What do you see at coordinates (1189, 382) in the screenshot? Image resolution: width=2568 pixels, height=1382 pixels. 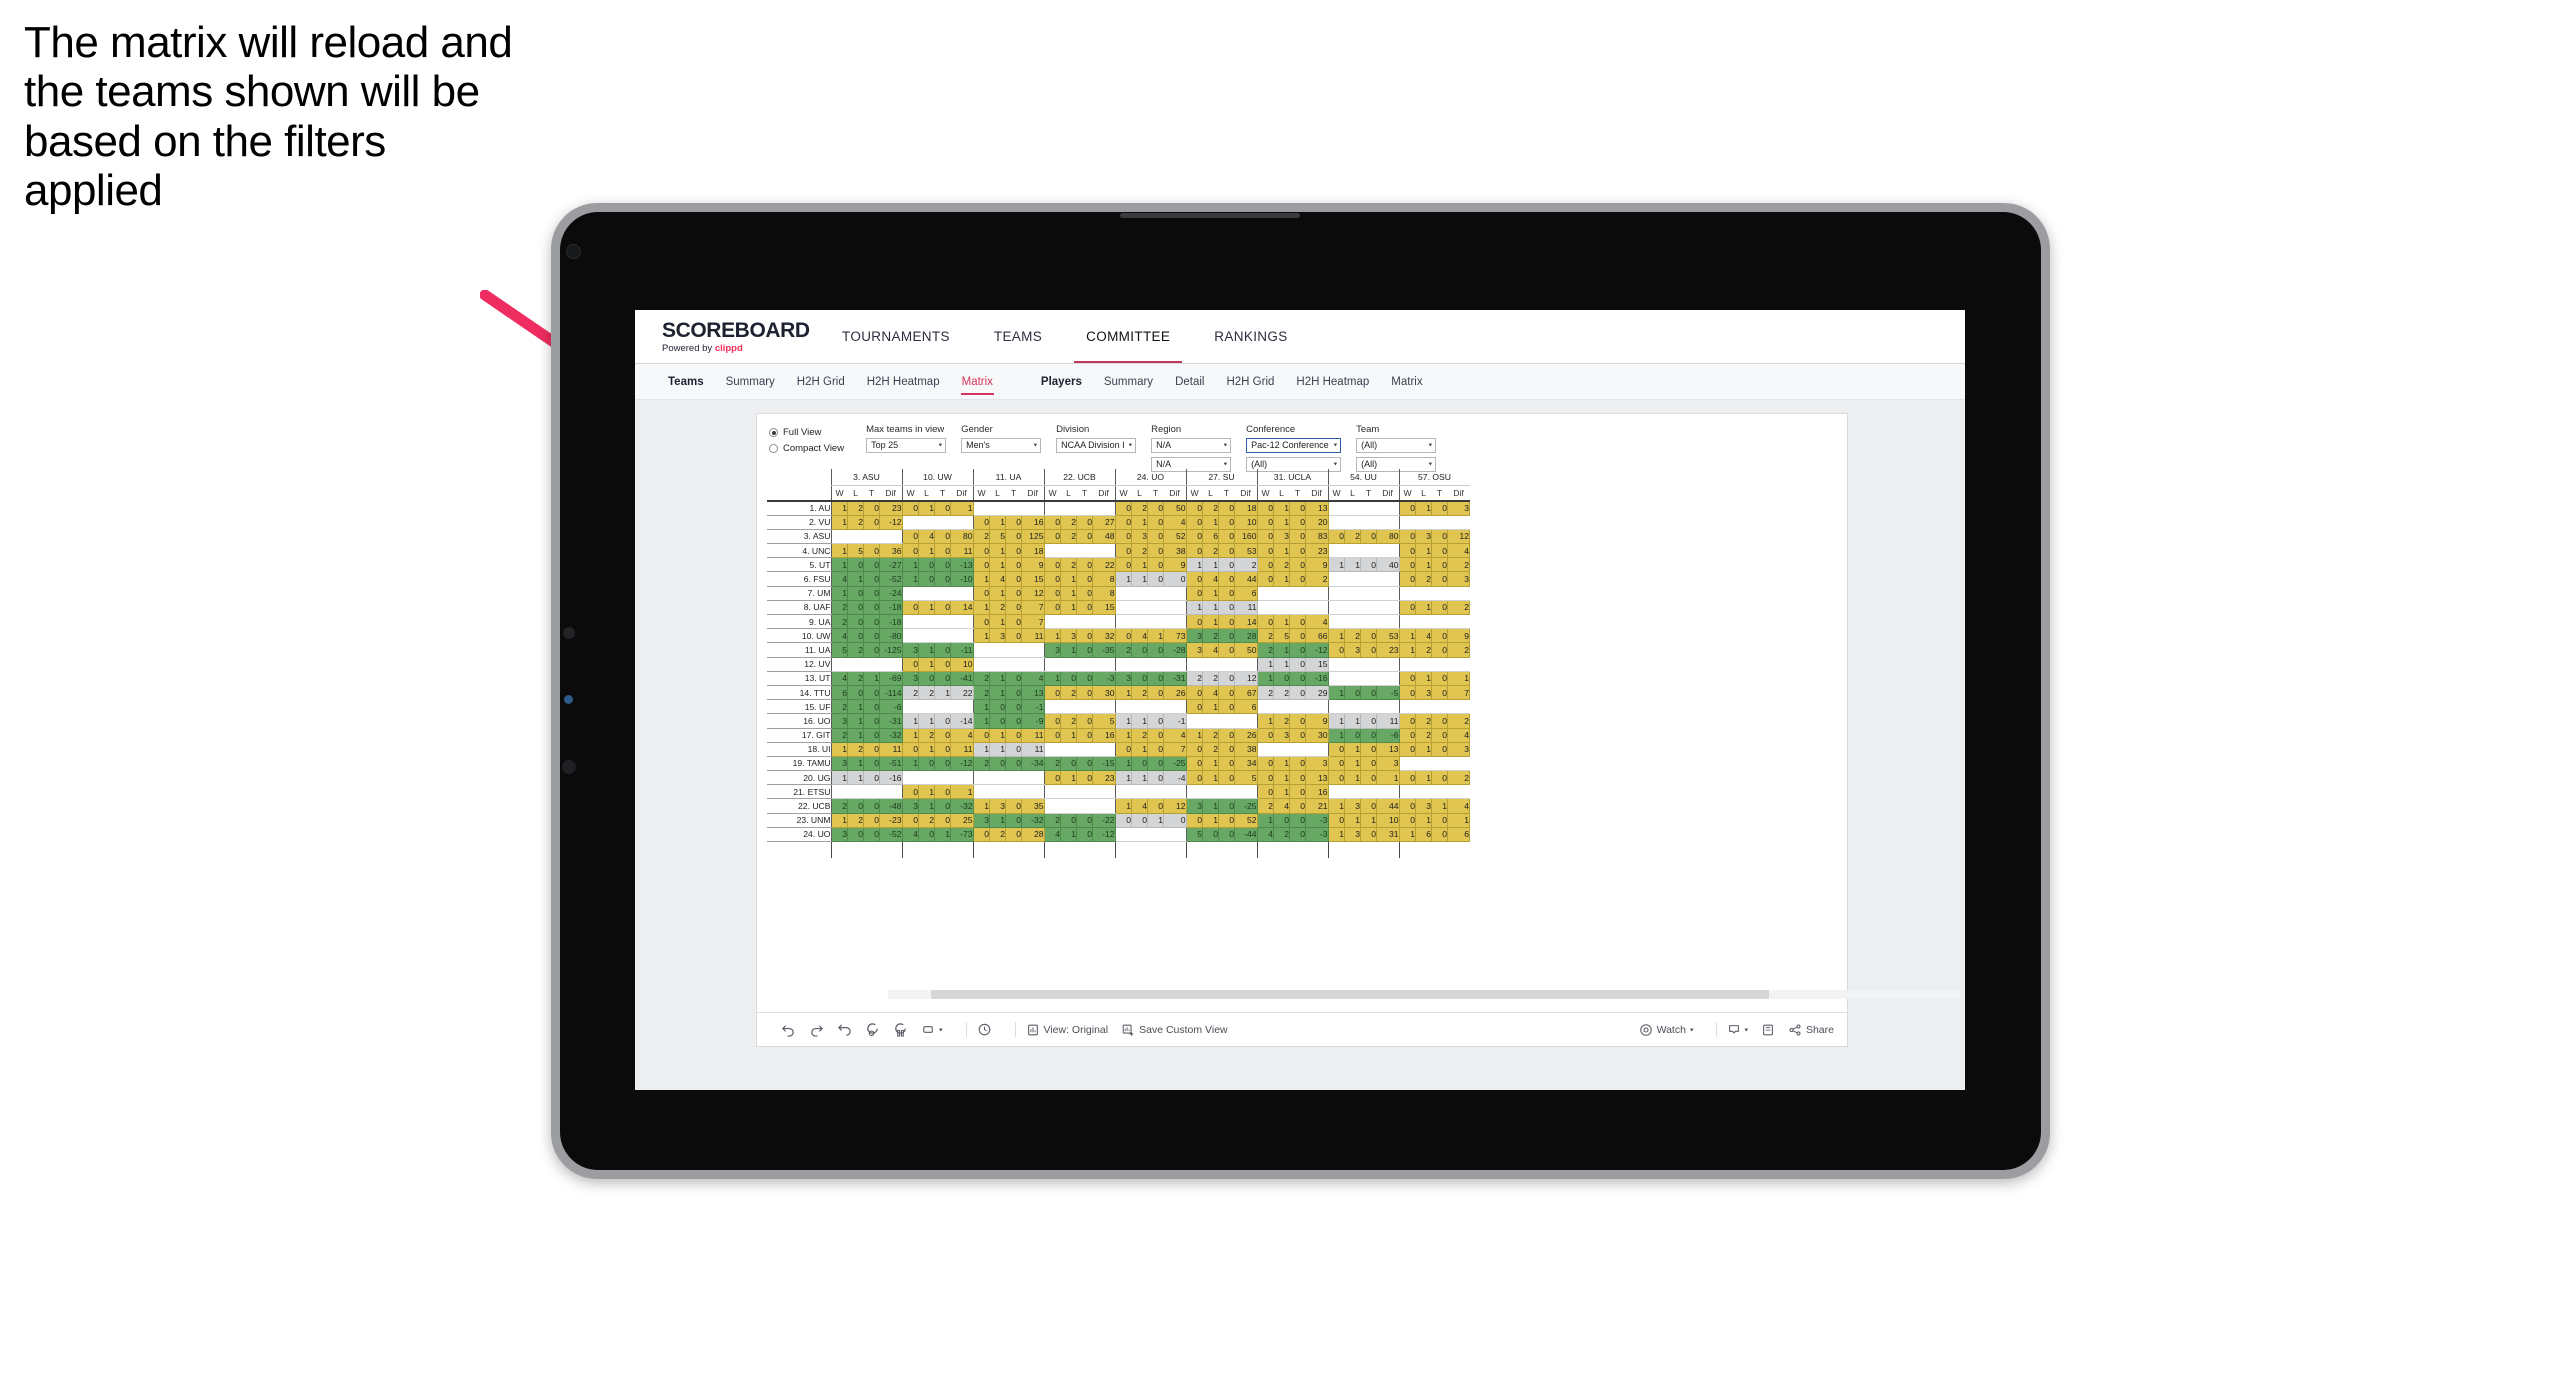 I see `subtab-detail: Detail` at bounding box center [1189, 382].